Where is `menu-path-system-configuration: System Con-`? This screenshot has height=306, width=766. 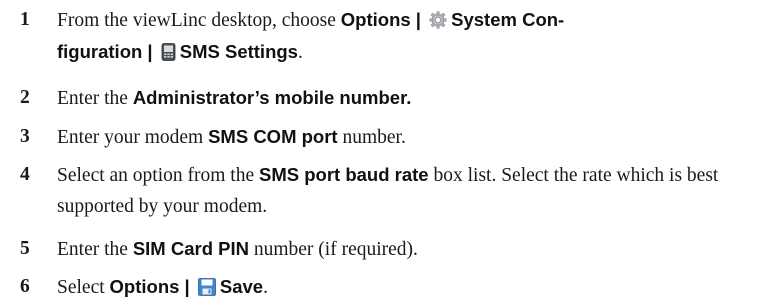
menu-path-system-configuration: System Con- is located at coordinates (508, 19).